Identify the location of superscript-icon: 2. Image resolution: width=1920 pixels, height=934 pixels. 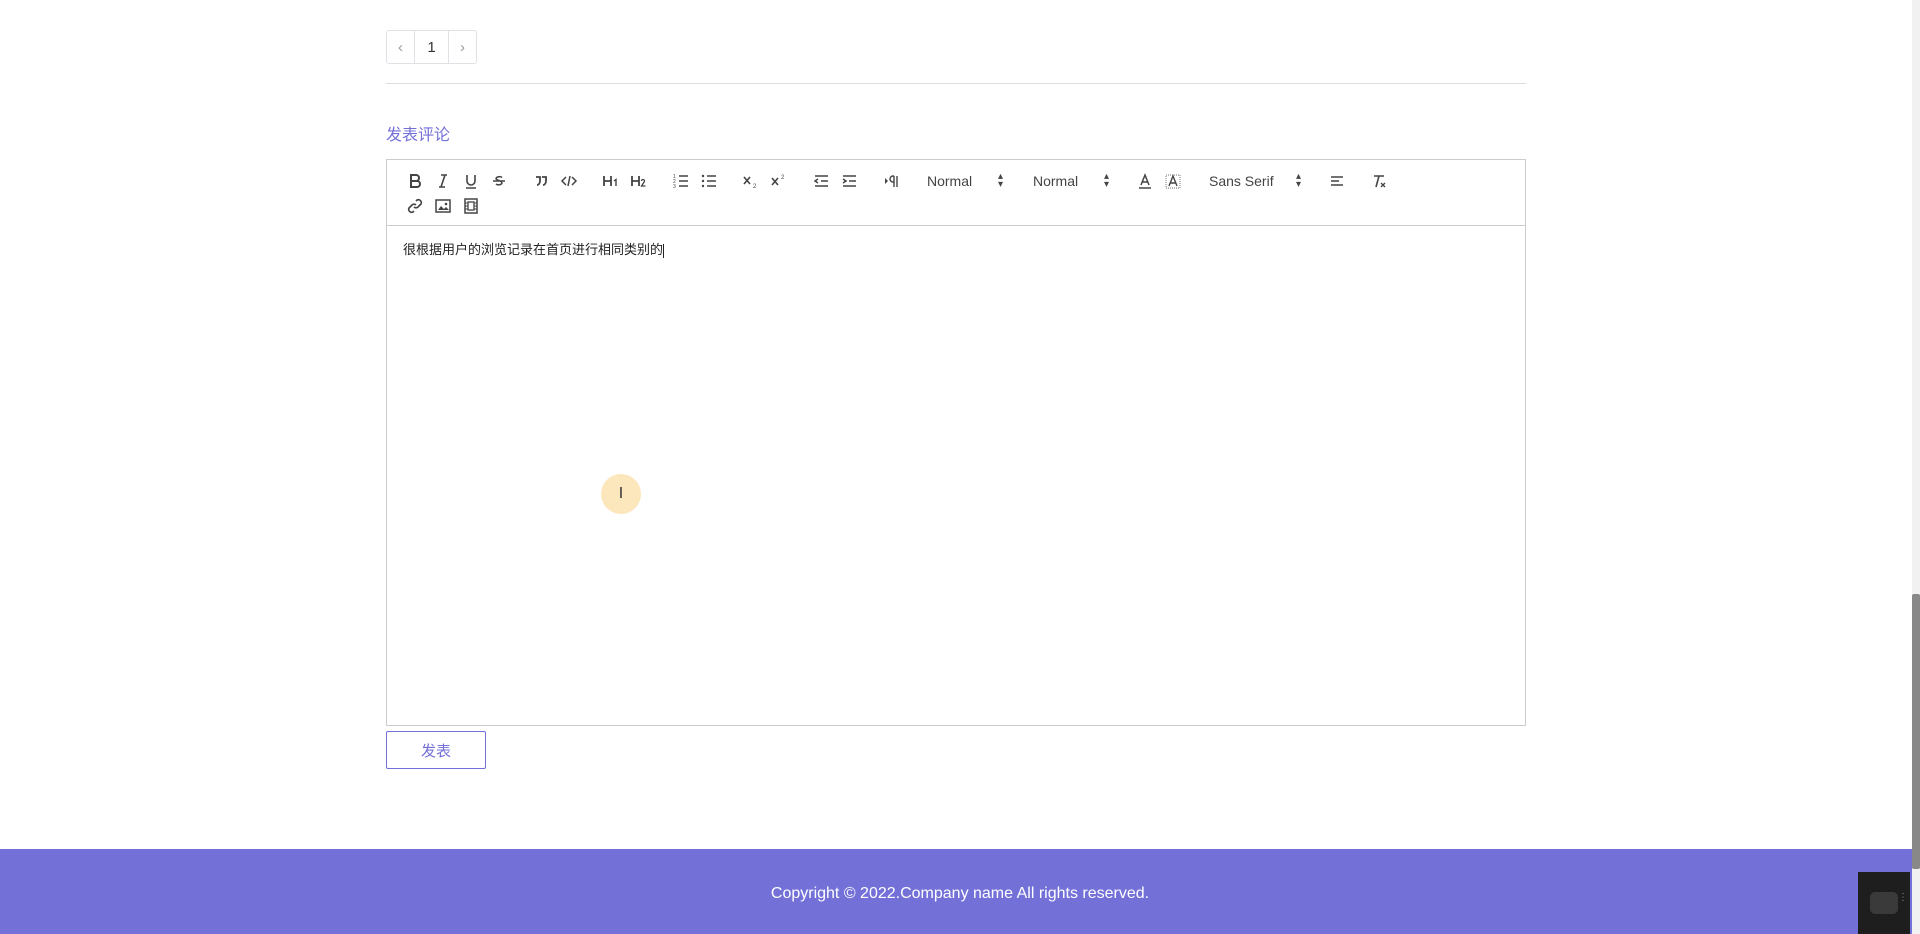
(779, 181).